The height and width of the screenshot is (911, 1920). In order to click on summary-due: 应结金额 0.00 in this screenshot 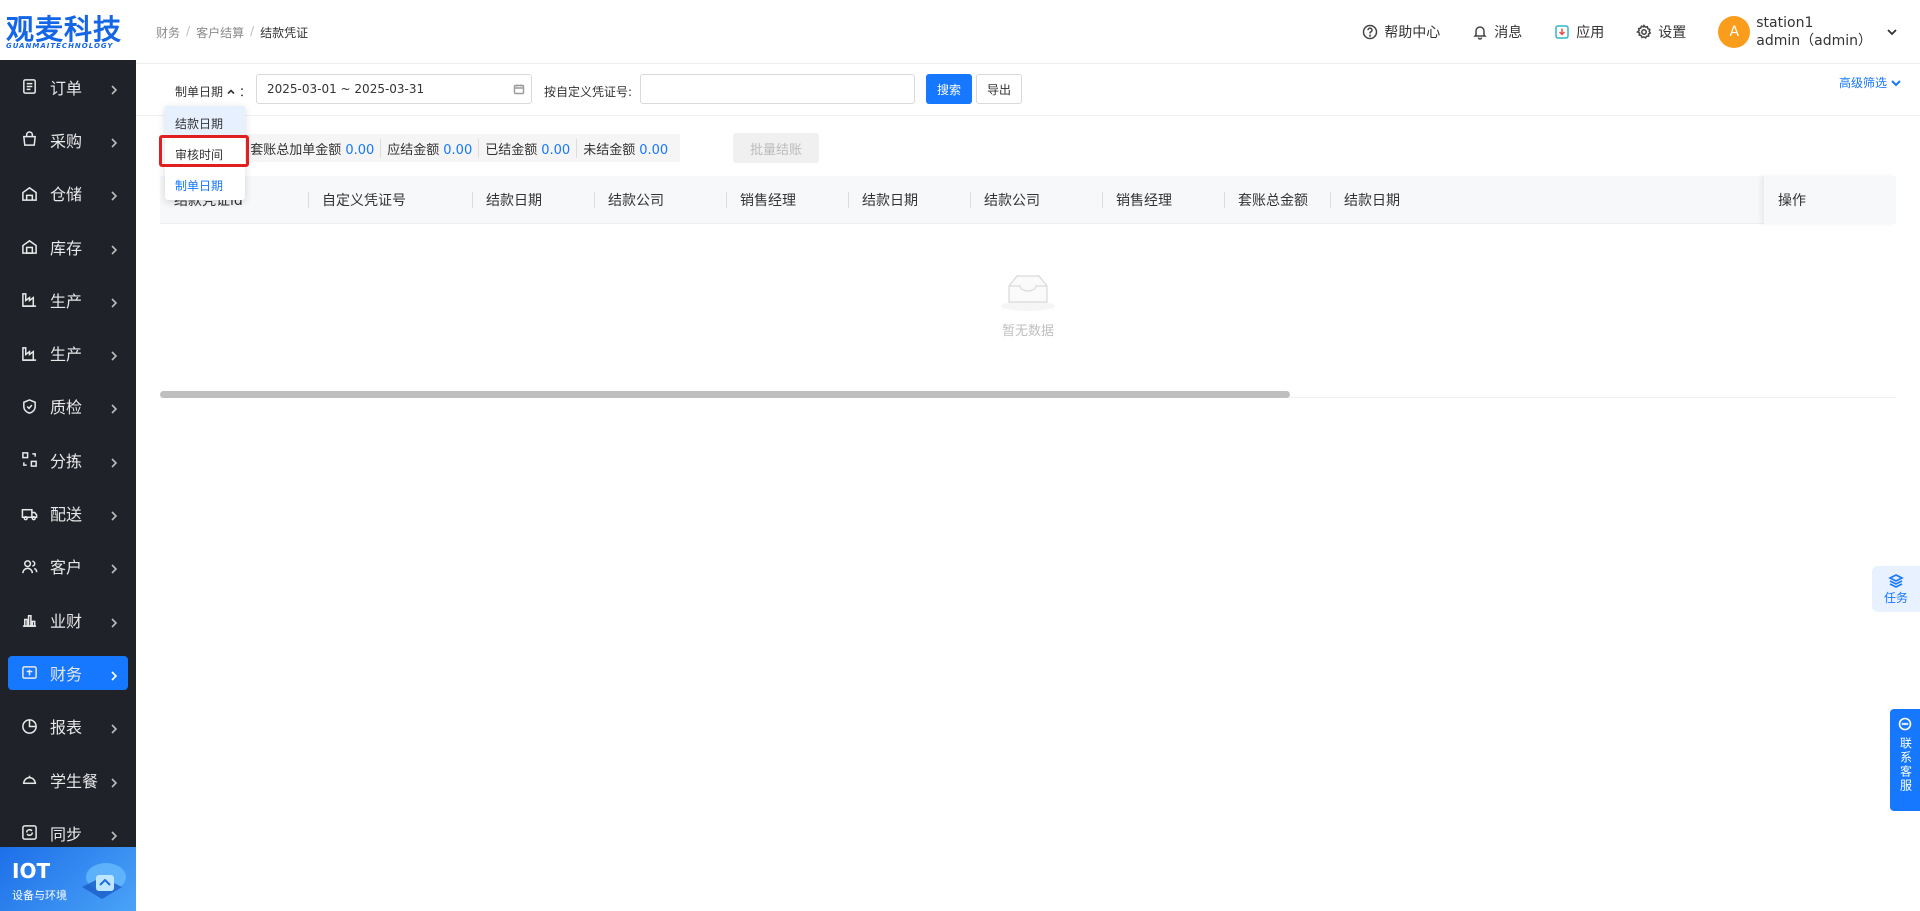, I will do `click(430, 148)`.